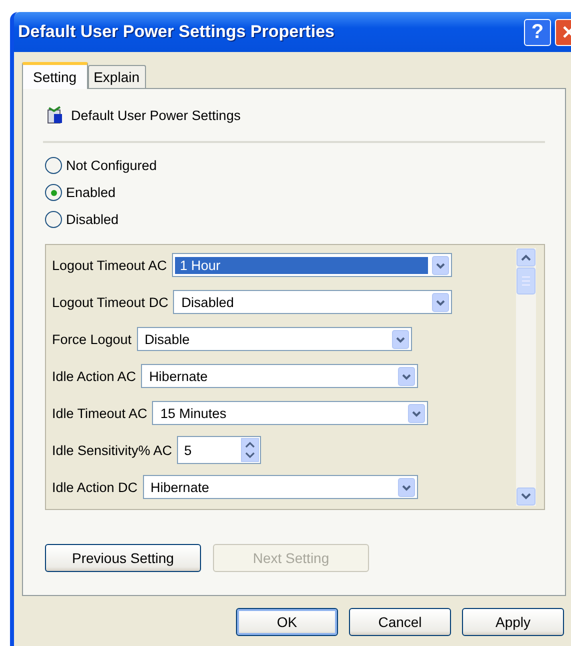 The image size is (571, 646). What do you see at coordinates (295, 219) in the screenshot?
I see `radio-option: Disabled` at bounding box center [295, 219].